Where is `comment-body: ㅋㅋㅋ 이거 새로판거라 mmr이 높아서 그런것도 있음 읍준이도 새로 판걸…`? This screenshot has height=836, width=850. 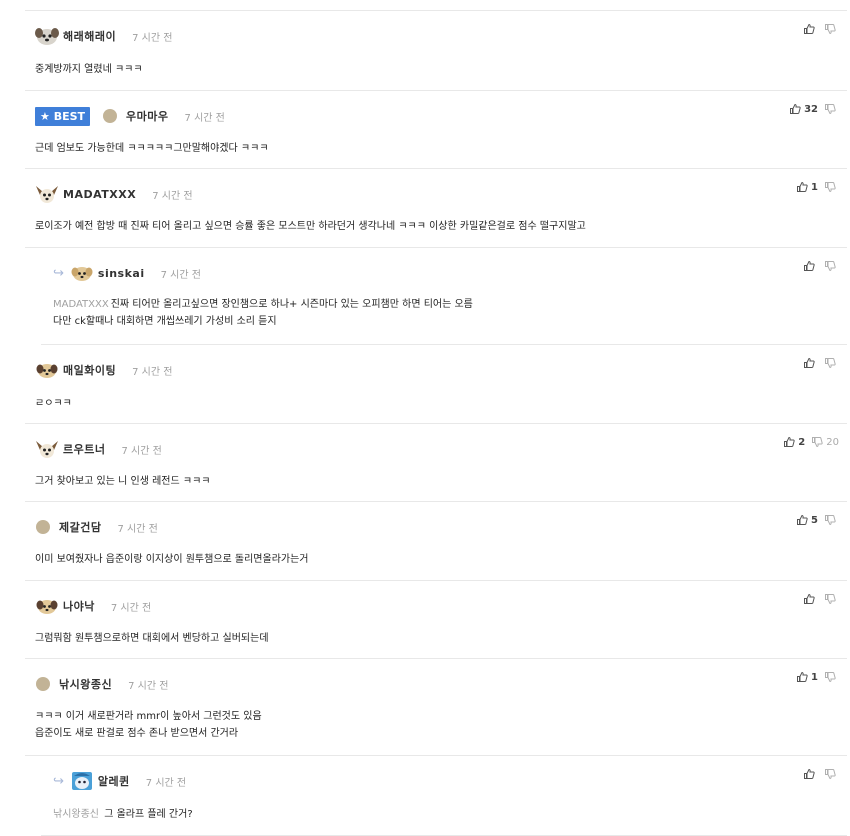
comment-body: ㅋㅋㅋ 이거 새로판거라 mmr이 높아서 그런것도 있음 읍준이도 새로 판걸… is located at coordinates (148, 725).